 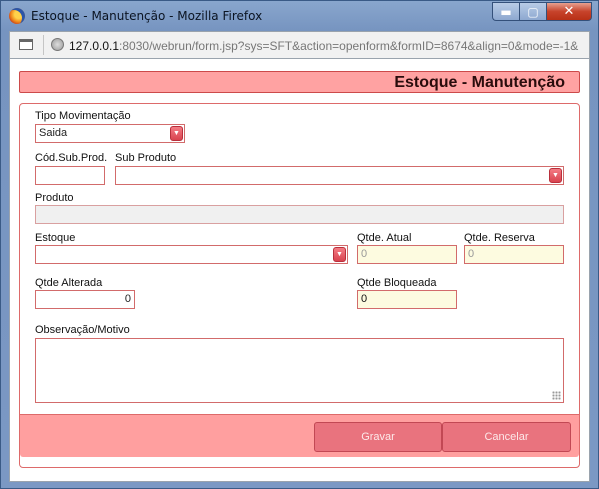 I want to click on qtde-bloqueada-label: Qtde Bloqueada, so click(x=397, y=283).